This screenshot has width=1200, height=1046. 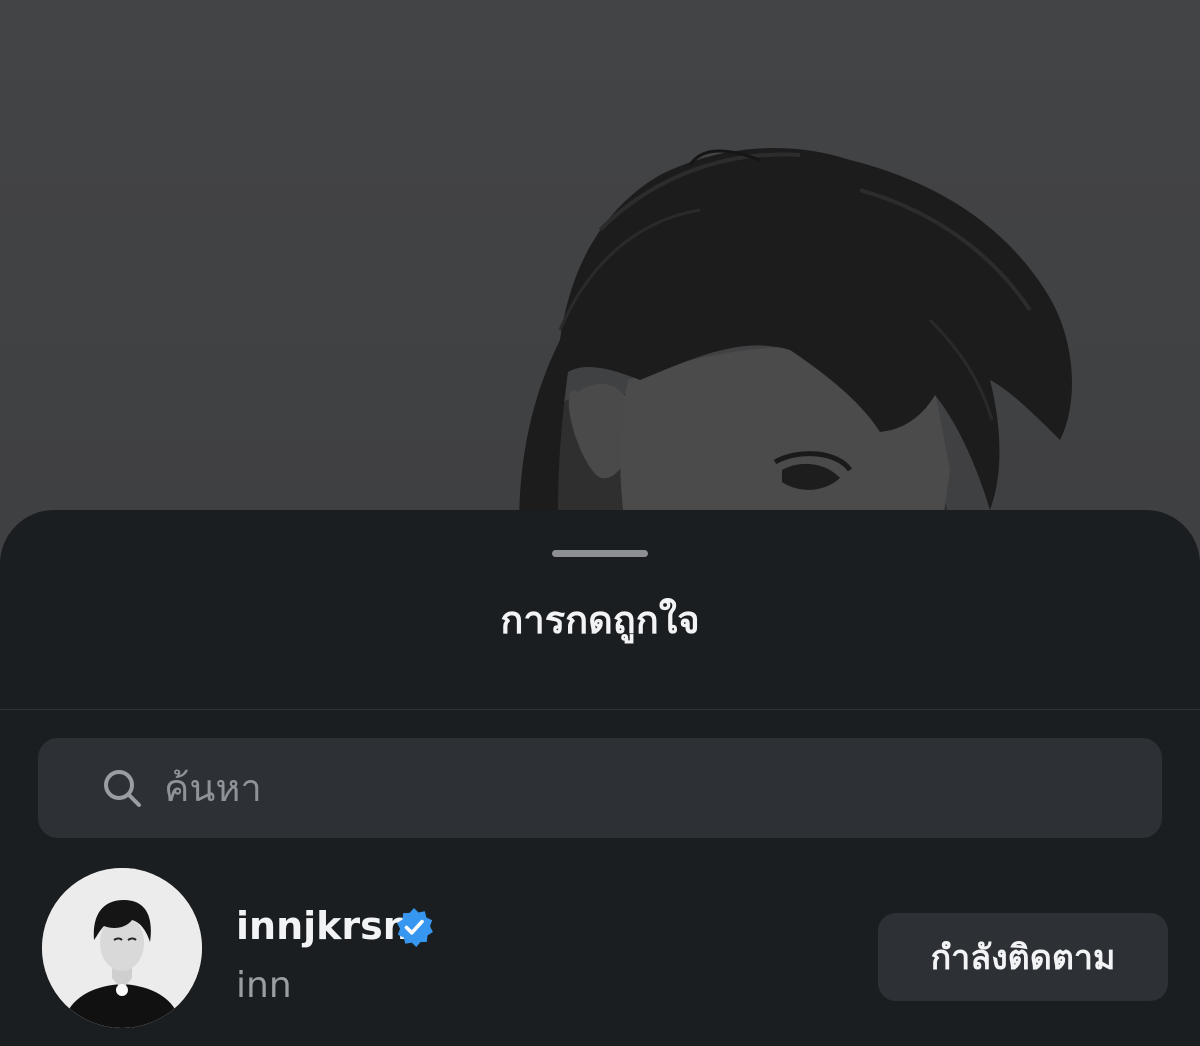 I want to click on verified-badge-icon, so click(x=415, y=927).